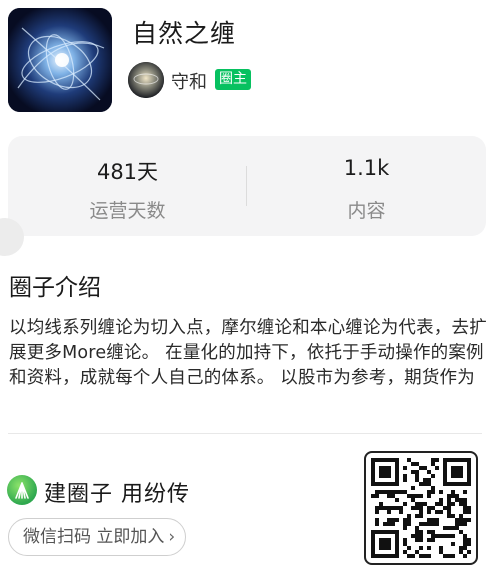 The width and height of the screenshot is (494, 570). Describe the element at coordinates (94, 537) in the screenshot. I see `join-button-label: 微信扫码 立即加入` at that location.